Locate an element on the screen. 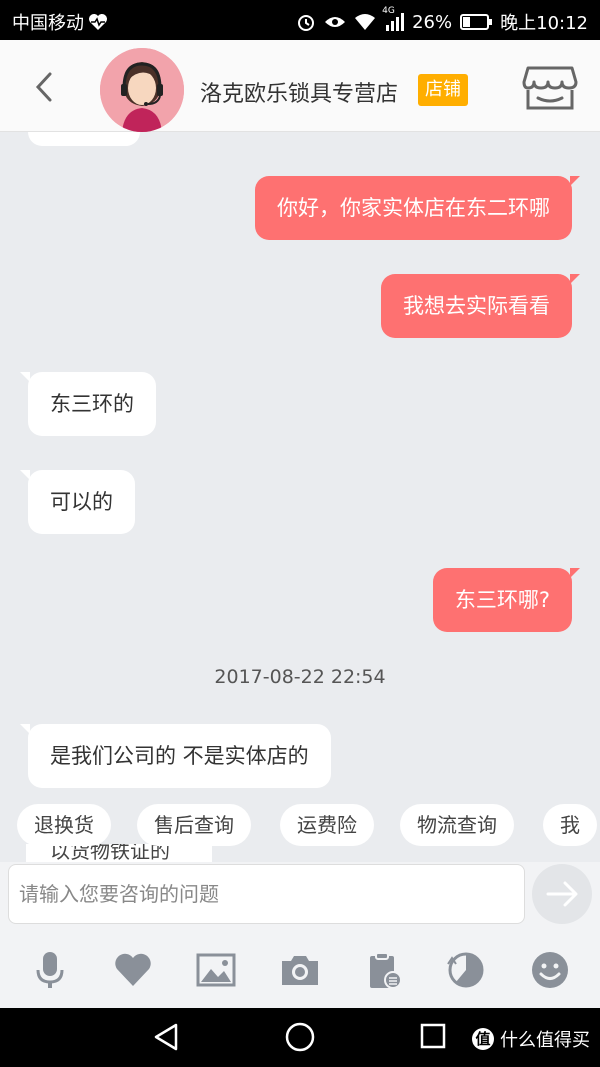 The image size is (600, 1067). status-icons: 4G 26% 晚上10:12 is located at coordinates (442, 20).